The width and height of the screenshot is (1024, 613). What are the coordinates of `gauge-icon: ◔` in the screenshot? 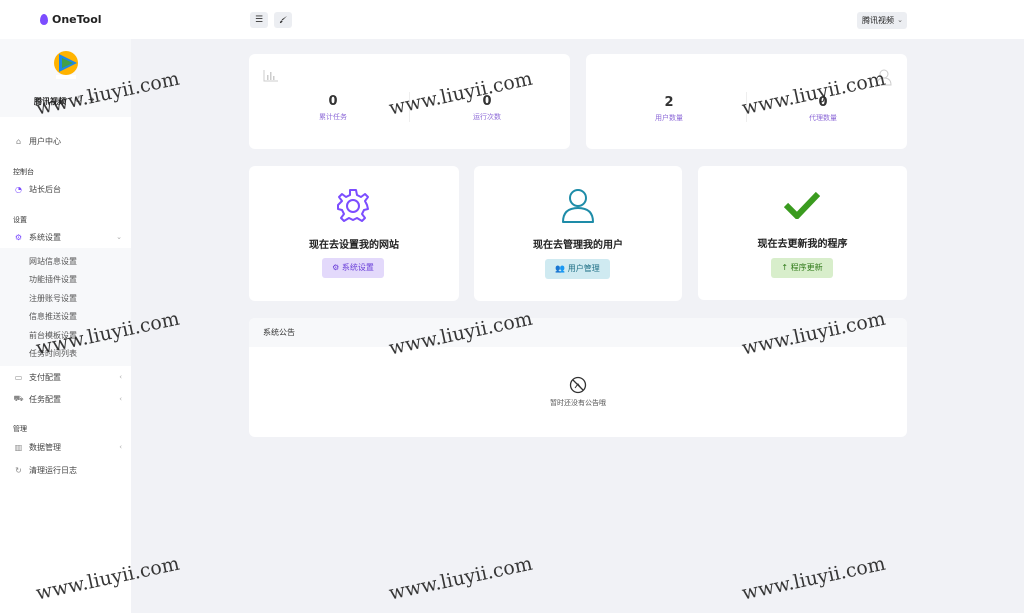 It's located at (18, 189).